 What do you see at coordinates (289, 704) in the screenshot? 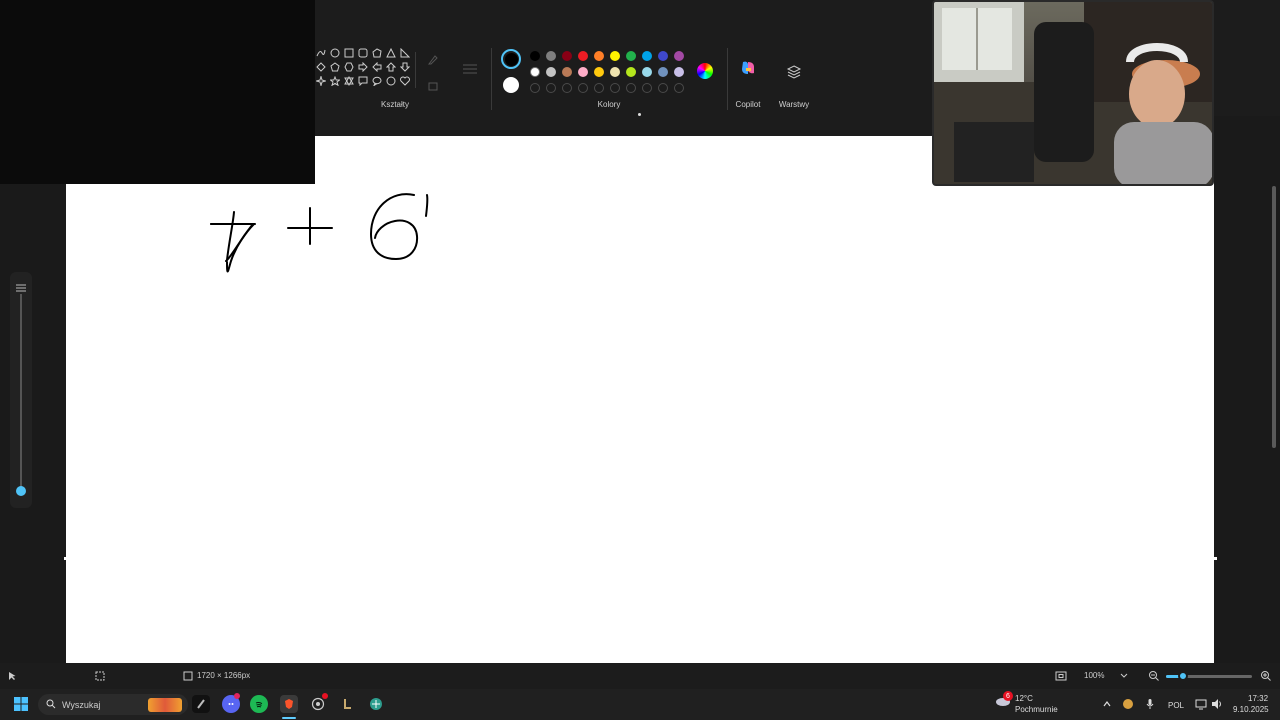
I see `brave-browser-icon` at bounding box center [289, 704].